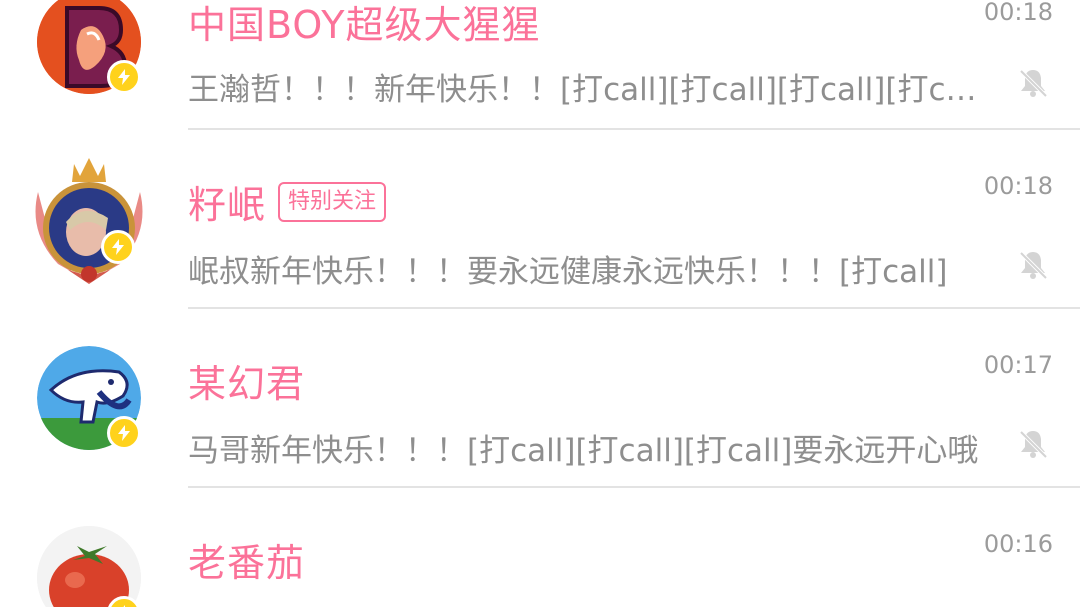 The height and width of the screenshot is (607, 1080). I want to click on name-line: 中国BOY超级大猩猩, so click(364, 24).